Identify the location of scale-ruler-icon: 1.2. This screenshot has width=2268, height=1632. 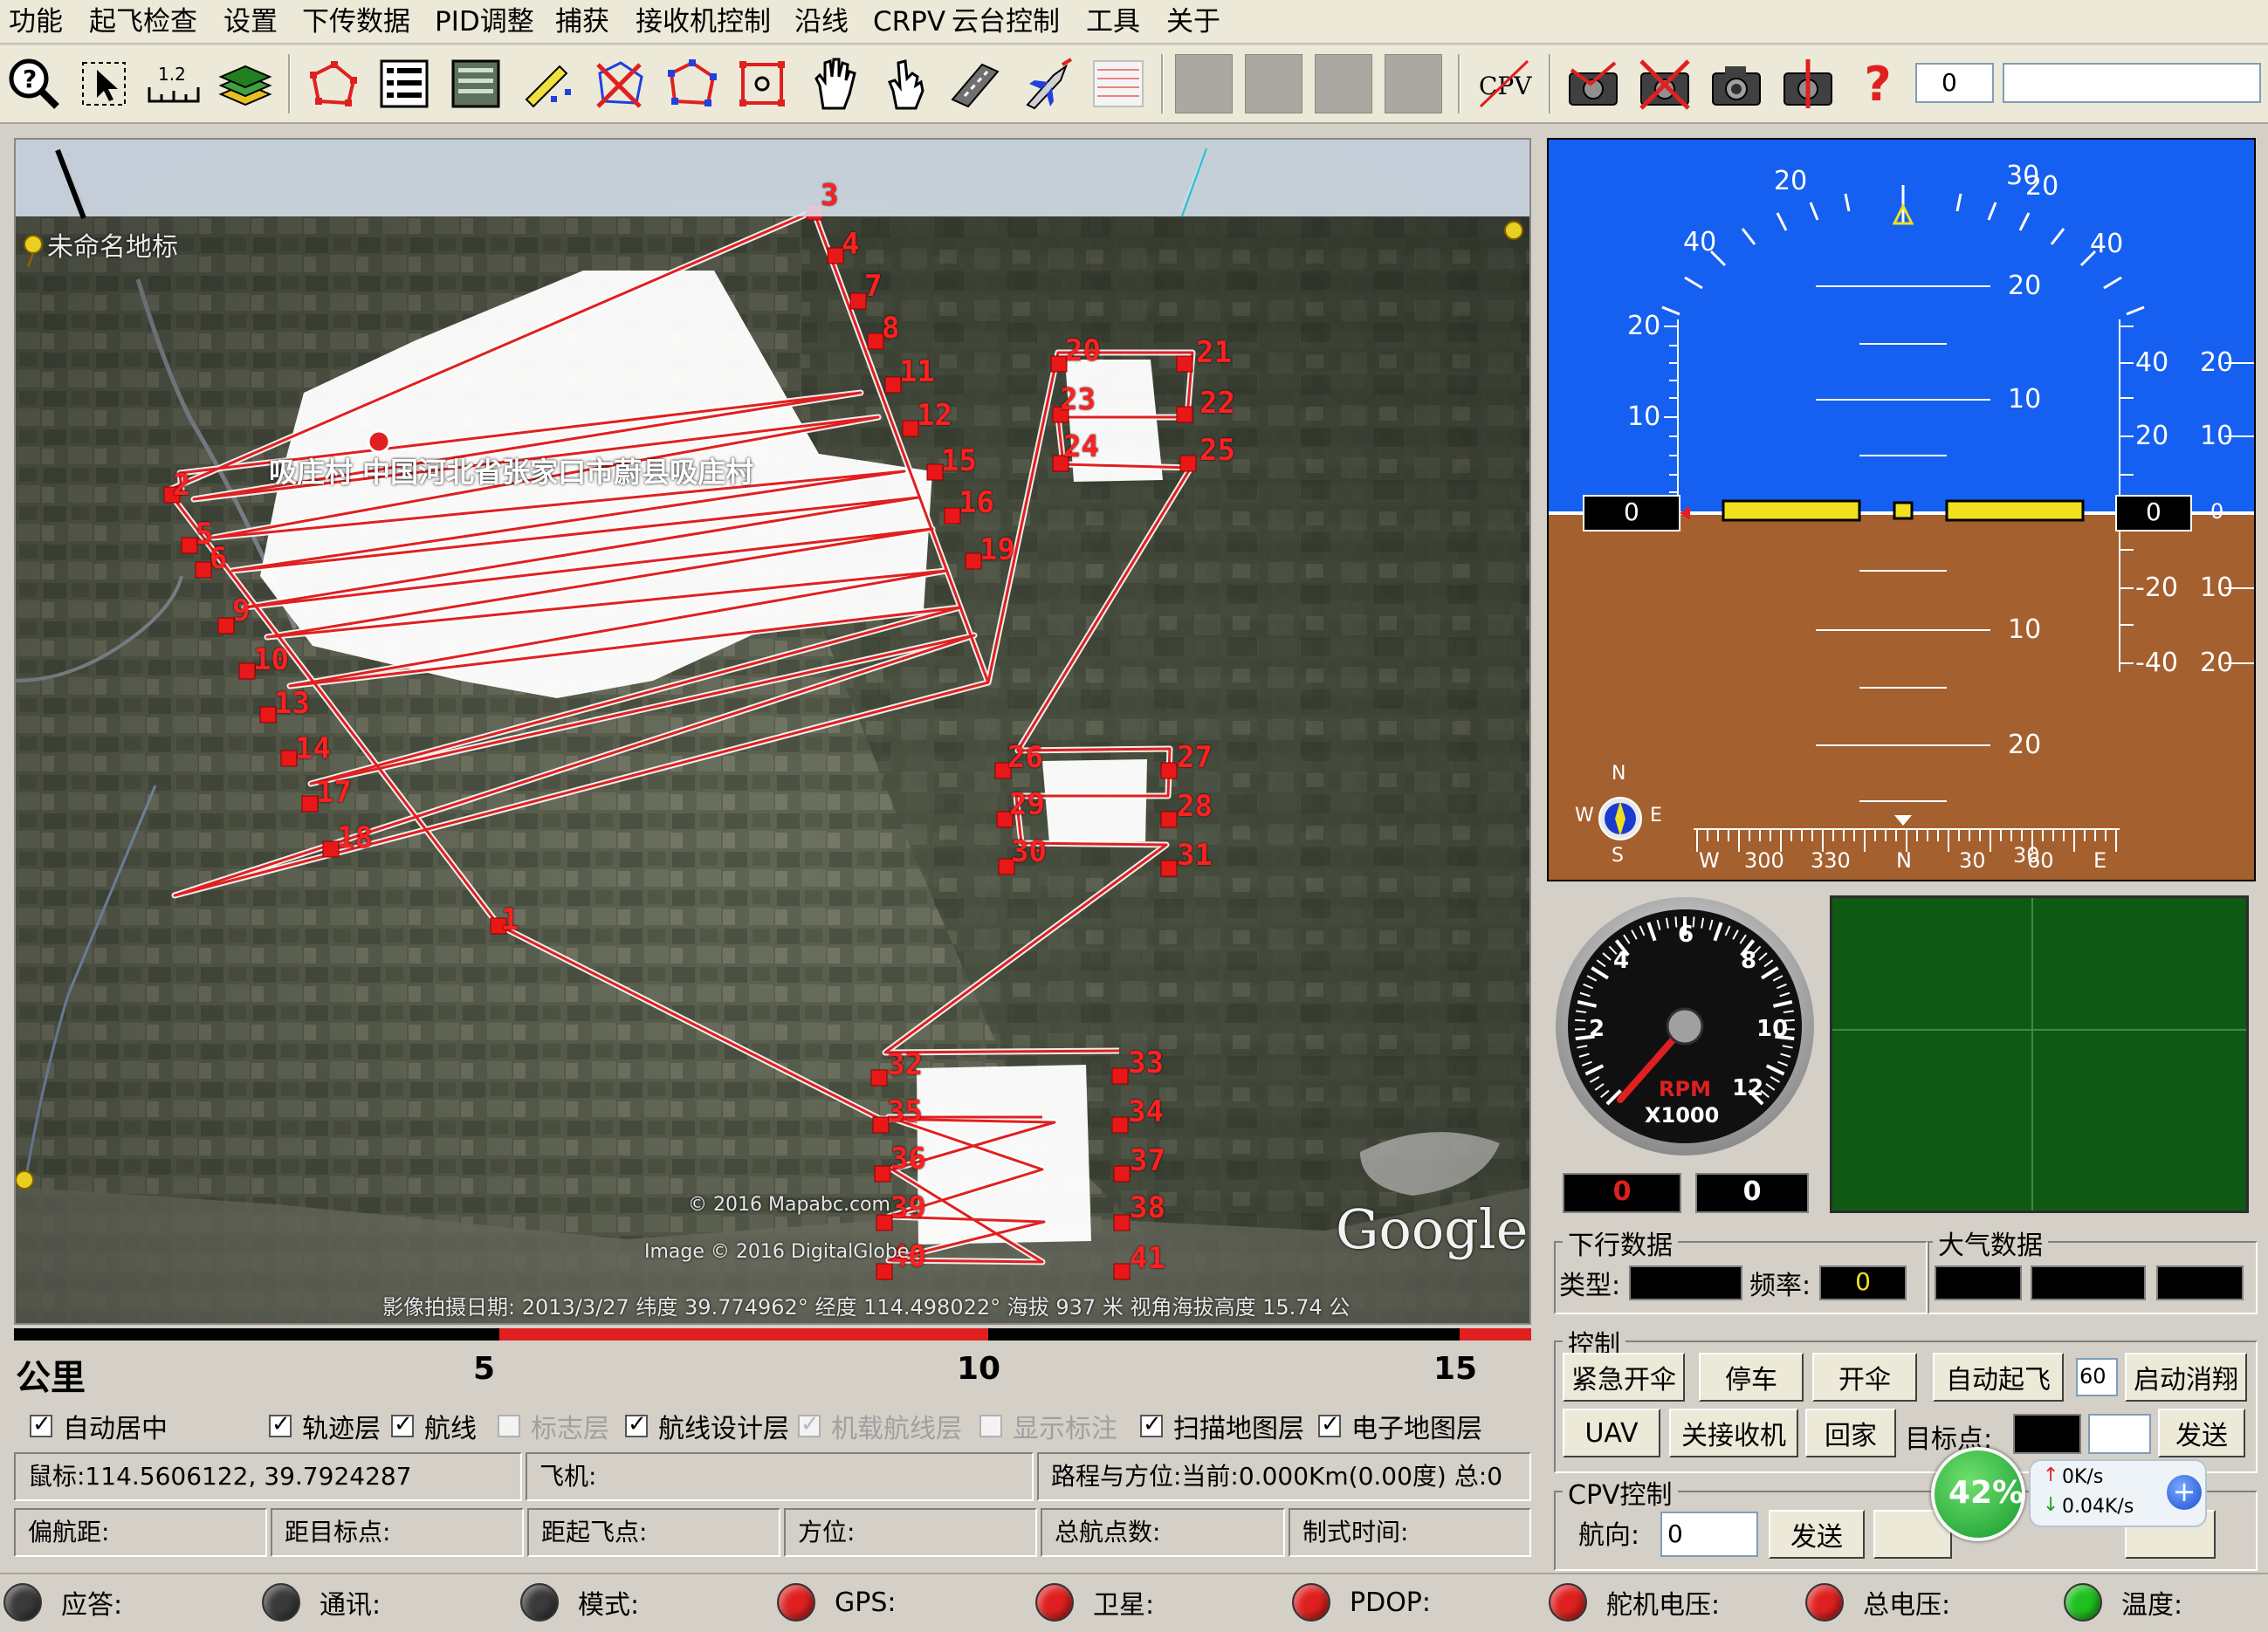
(174, 83).